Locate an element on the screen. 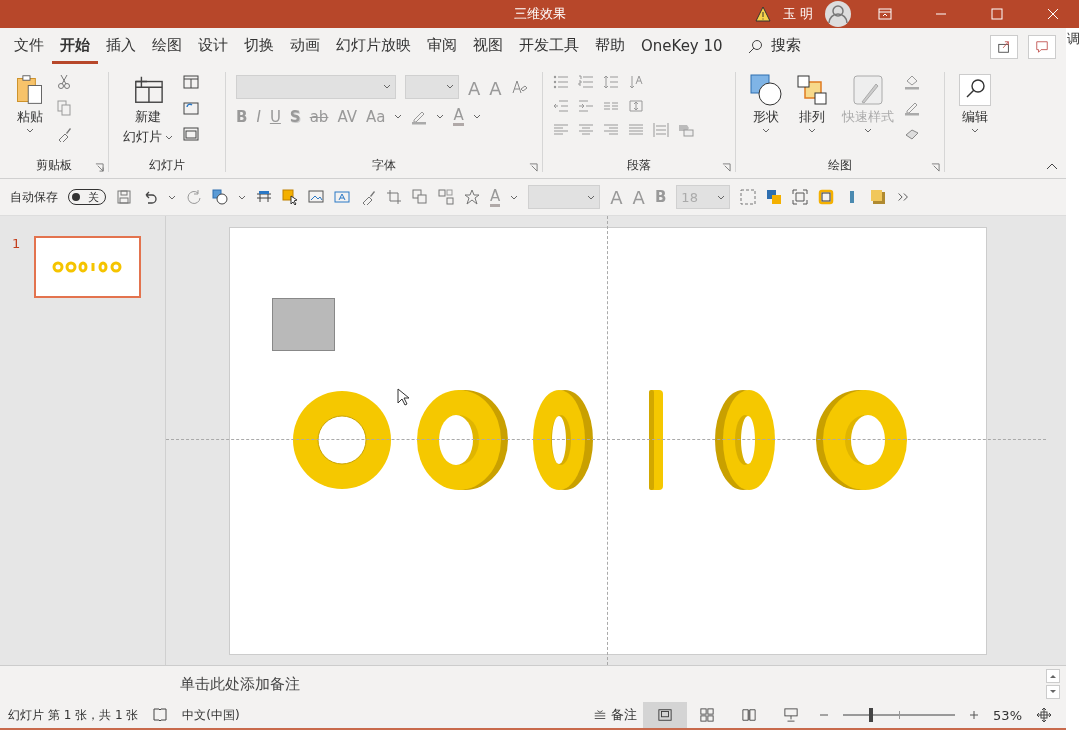 This screenshot has height=734, width=1079. text-direction-icon is located at coordinates (636, 82).